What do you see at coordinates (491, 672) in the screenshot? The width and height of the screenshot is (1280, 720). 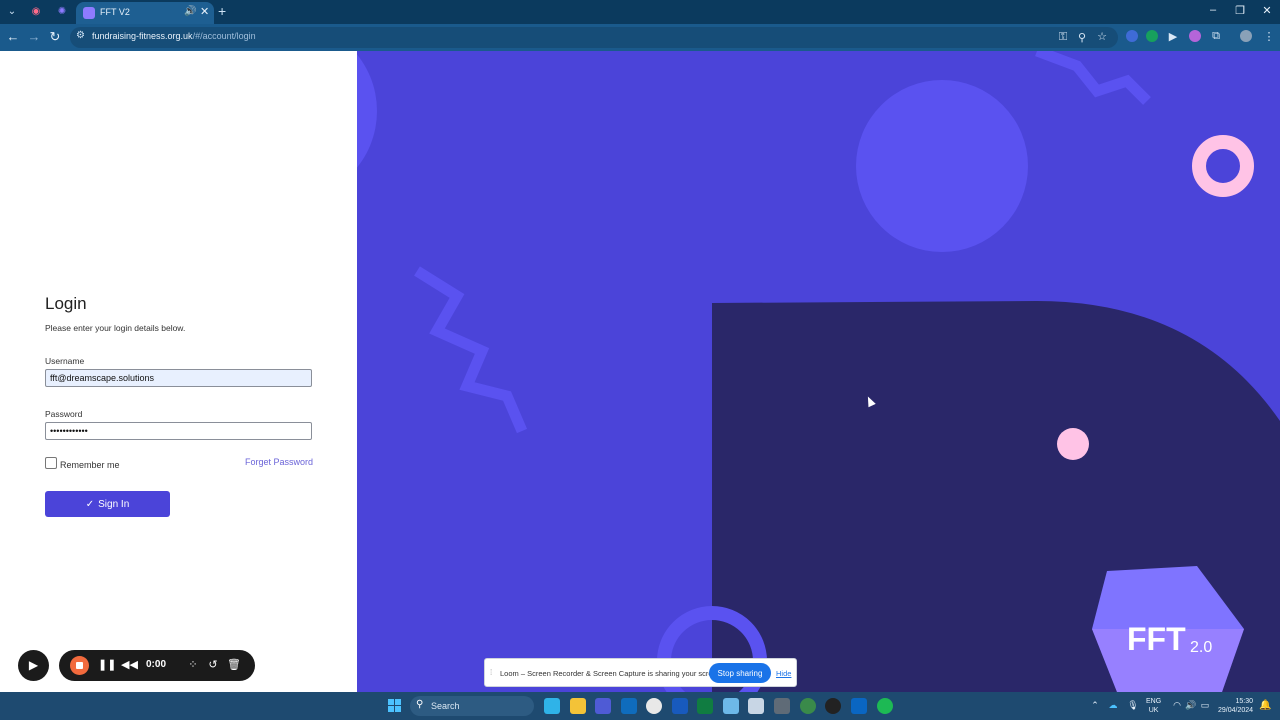 I see `drag-handle-icon: ⁞` at bounding box center [491, 672].